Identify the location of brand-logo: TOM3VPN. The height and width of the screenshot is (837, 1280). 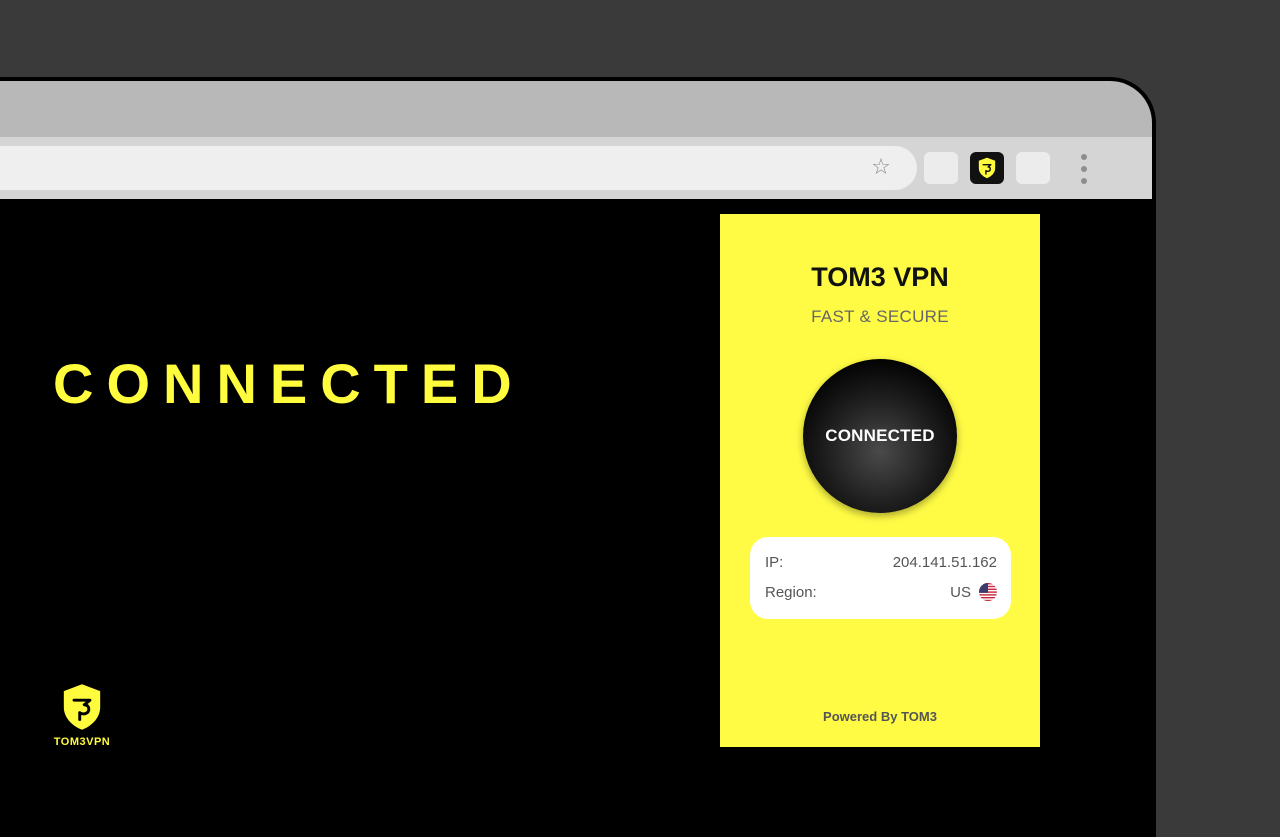
(82, 715).